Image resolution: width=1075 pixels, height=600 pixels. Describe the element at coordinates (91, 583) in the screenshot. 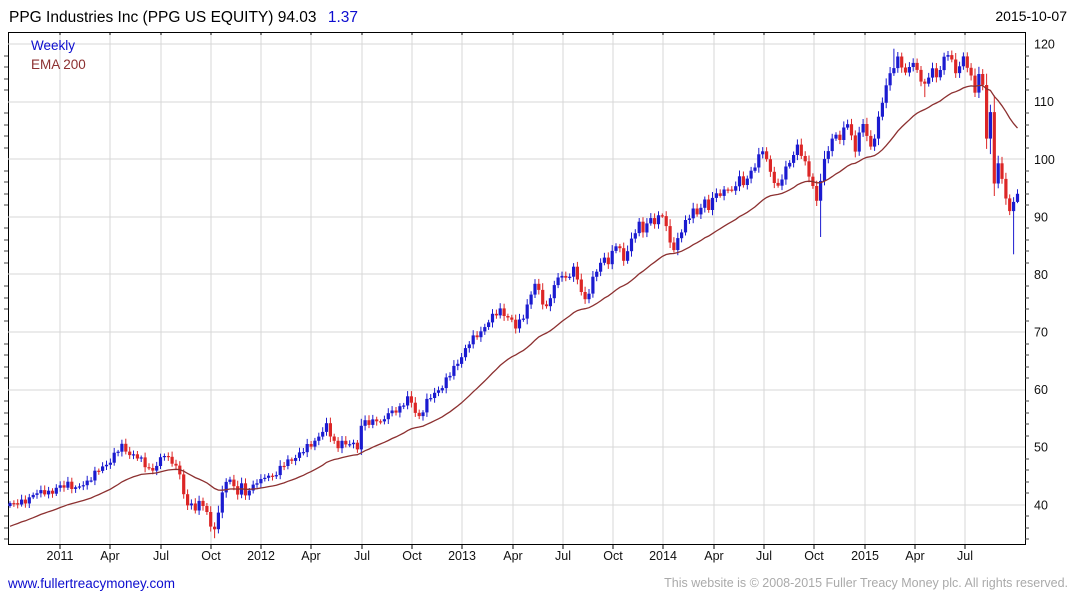

I see `footer-link: www.fullertreacymoney.com` at that location.